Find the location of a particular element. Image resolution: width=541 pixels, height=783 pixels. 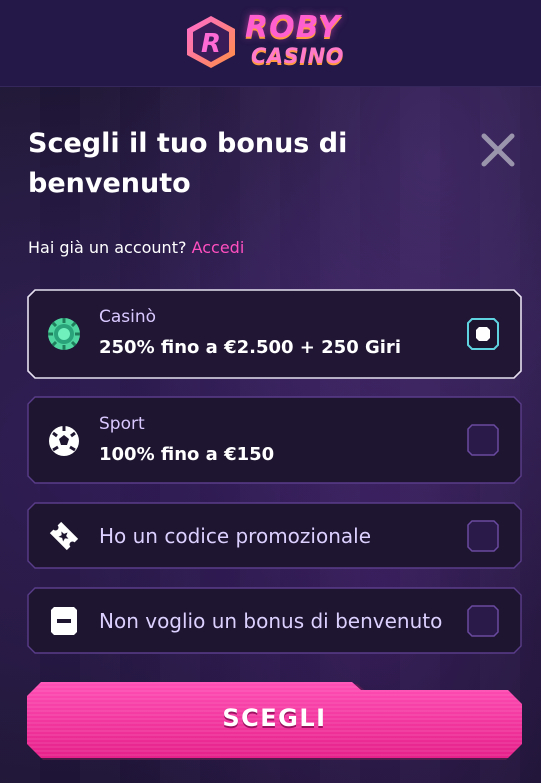

choose-button: SCEGLI is located at coordinates (274, 724).